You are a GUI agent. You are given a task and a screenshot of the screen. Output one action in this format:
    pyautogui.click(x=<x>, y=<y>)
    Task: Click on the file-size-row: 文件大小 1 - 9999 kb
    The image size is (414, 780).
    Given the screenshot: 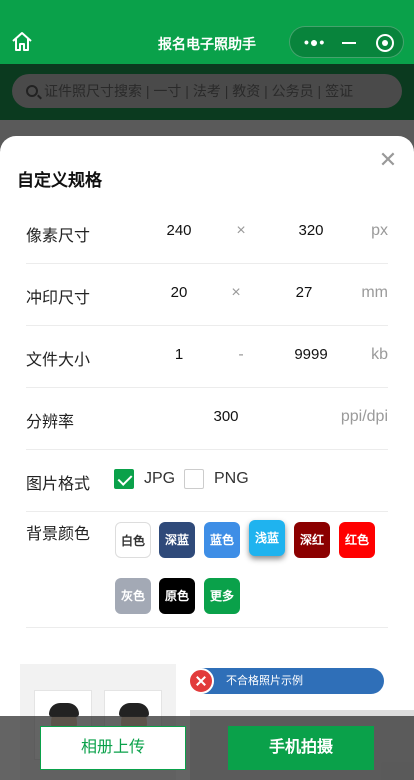 What is the action you would take?
    pyautogui.click(x=207, y=357)
    